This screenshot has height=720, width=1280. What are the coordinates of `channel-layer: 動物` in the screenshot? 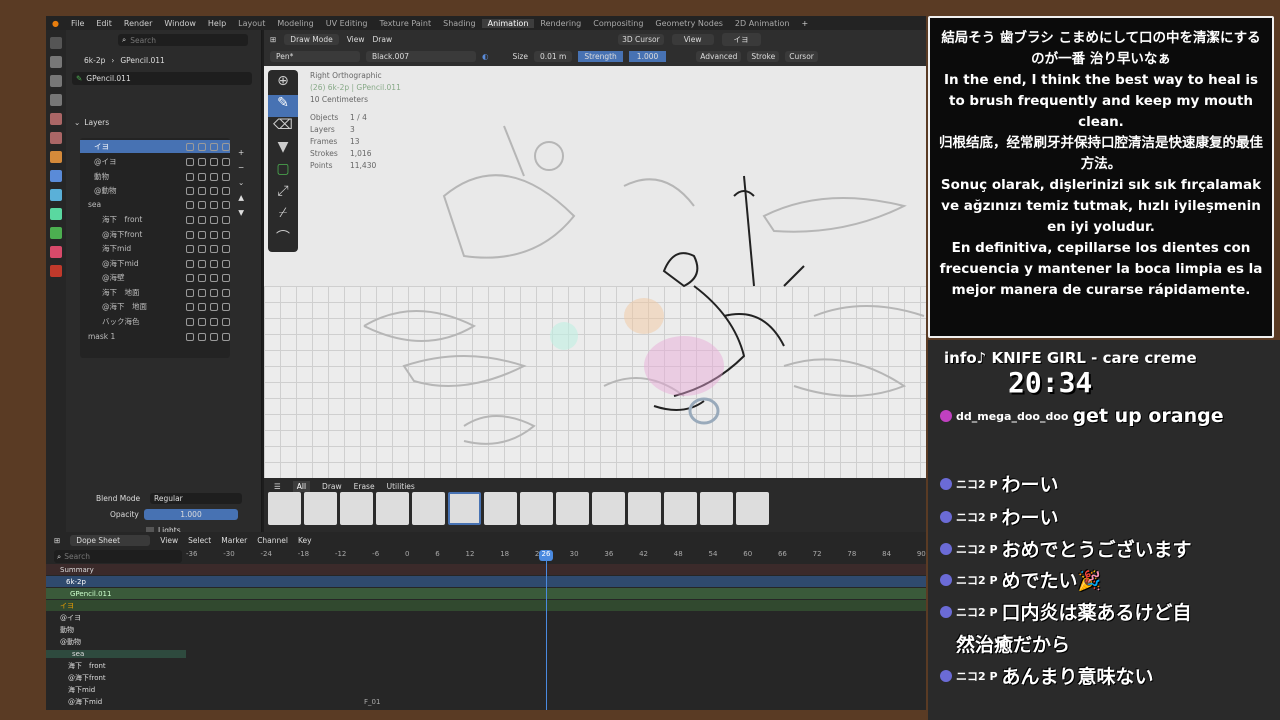 It's located at (486, 629).